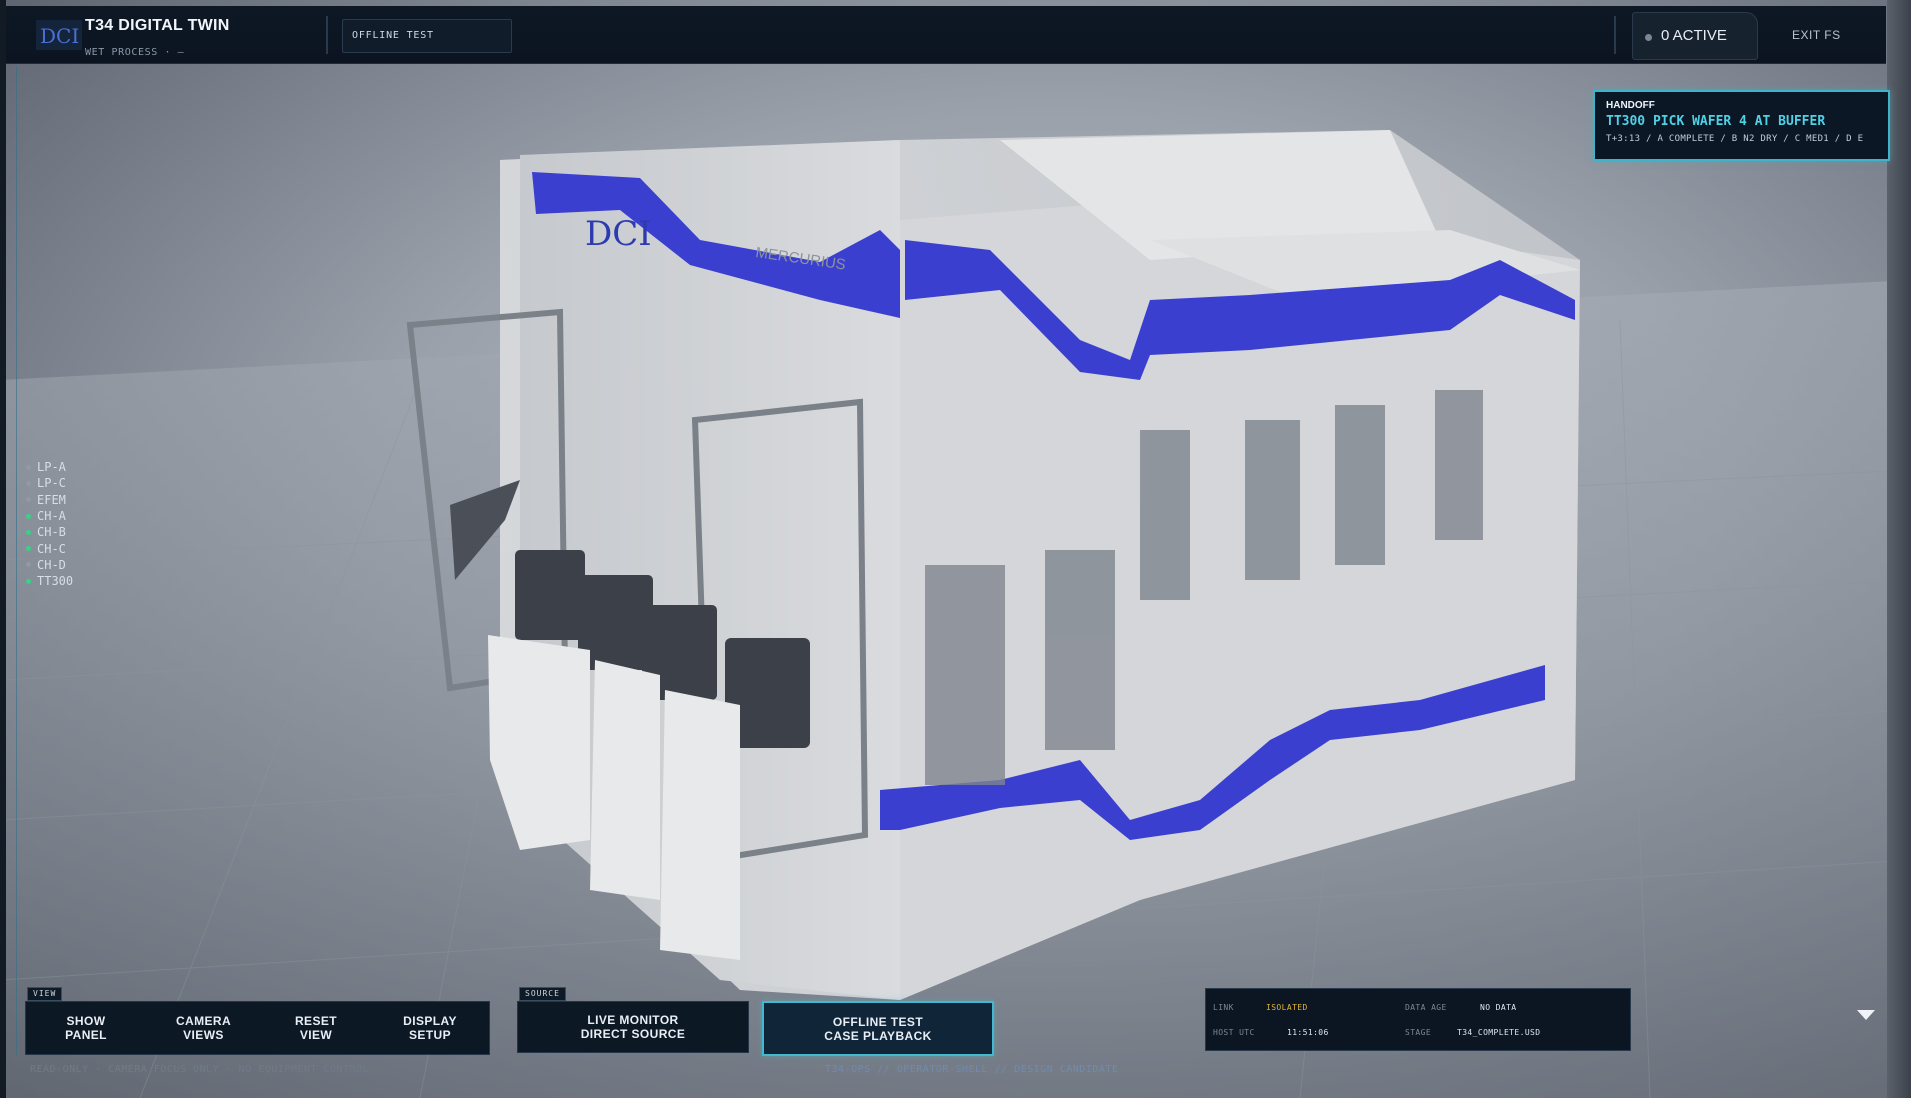 The image size is (1911, 1098). I want to click on camera-views-button: CAMERA VIEWS, so click(203, 1028).